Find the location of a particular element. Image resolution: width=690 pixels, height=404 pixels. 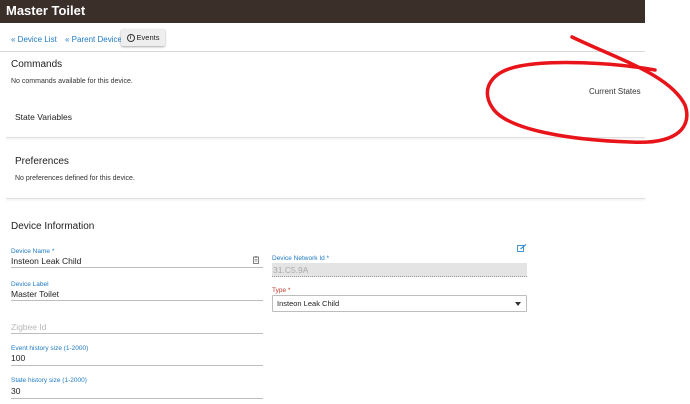

info-icon: i is located at coordinates (130, 37).